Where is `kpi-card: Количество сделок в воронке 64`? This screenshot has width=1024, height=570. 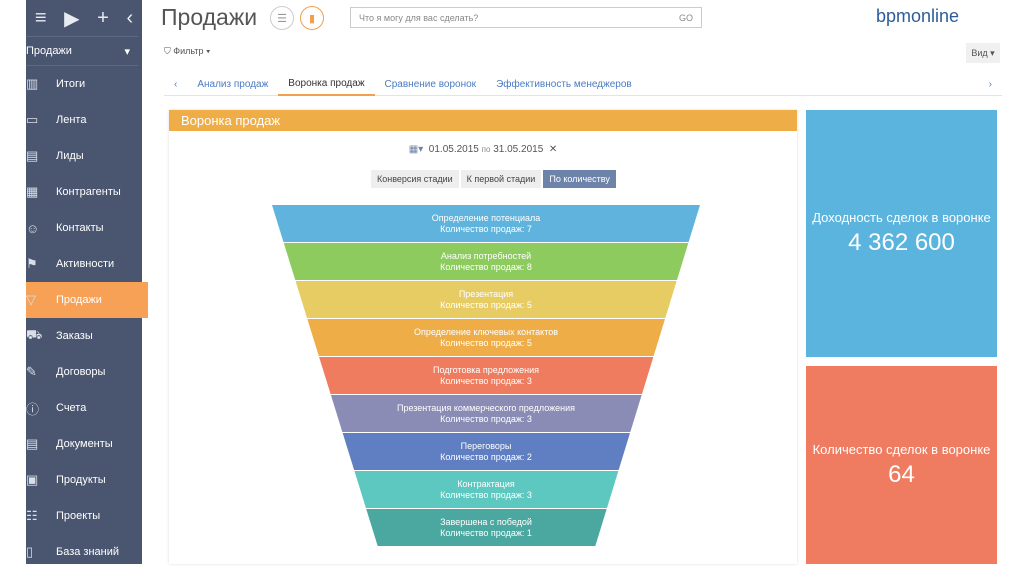
kpi-card: Количество сделок в воронке 64 is located at coordinates (901, 465).